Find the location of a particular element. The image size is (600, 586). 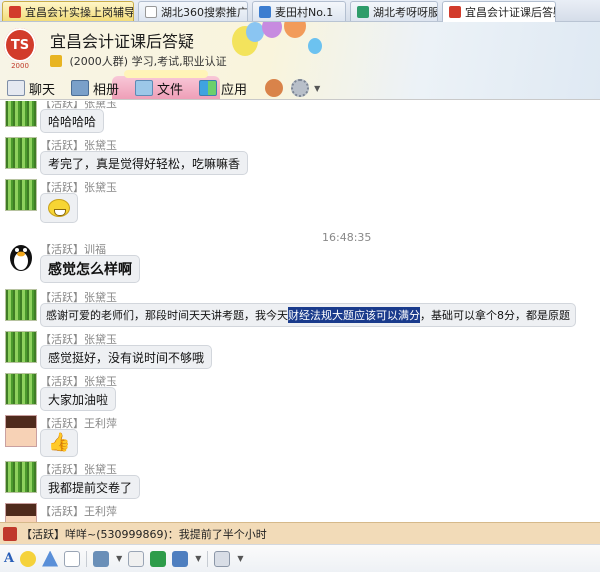

files-label: 文件 is located at coordinates (170, 90).